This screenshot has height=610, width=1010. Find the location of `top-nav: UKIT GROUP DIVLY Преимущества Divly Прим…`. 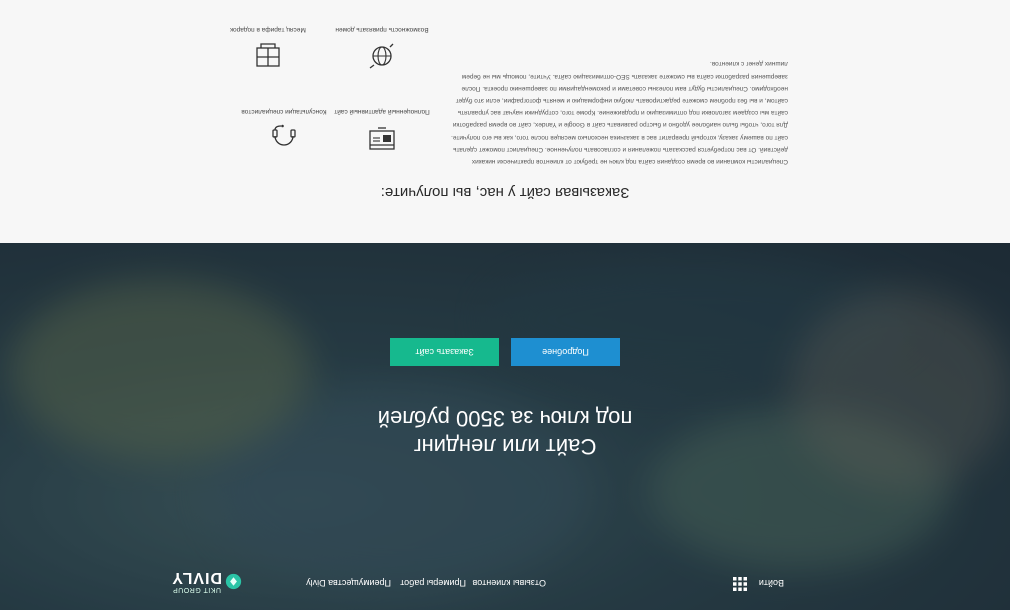

top-nav: UKIT GROUP DIVLY Преимущества Divly Прим… is located at coordinates (505, 582).